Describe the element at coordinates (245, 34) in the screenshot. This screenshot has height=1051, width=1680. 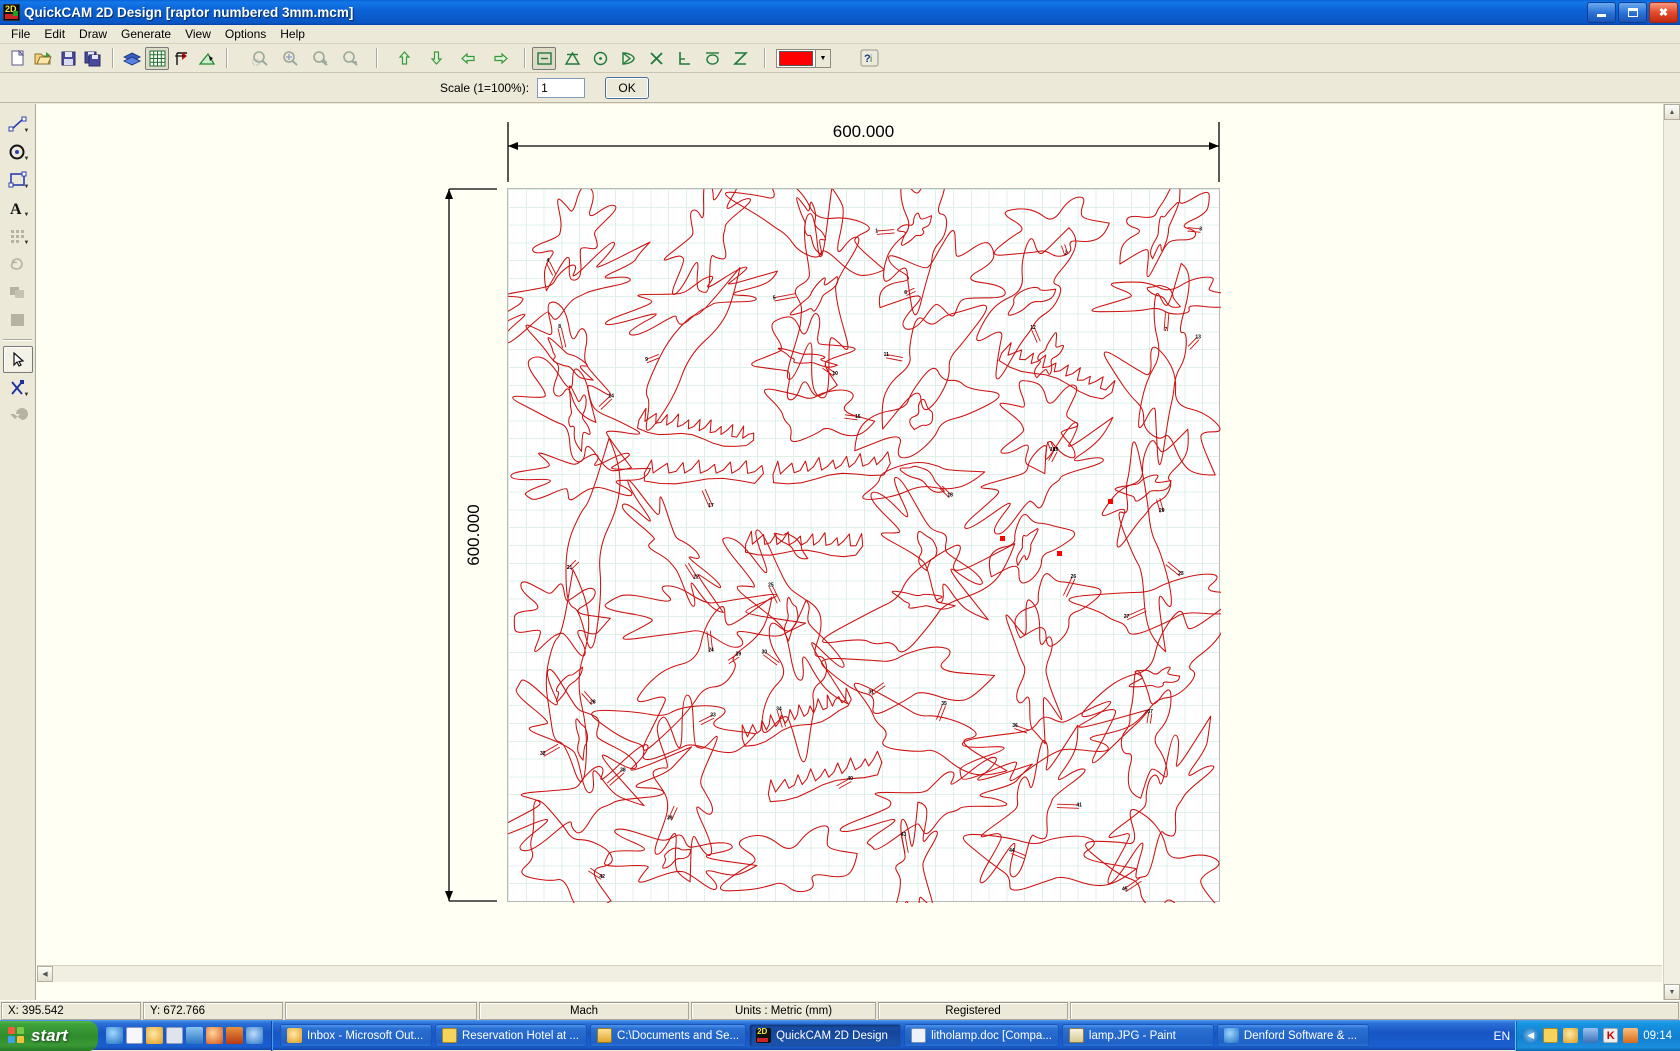
I see `menu-options: Options` at that location.